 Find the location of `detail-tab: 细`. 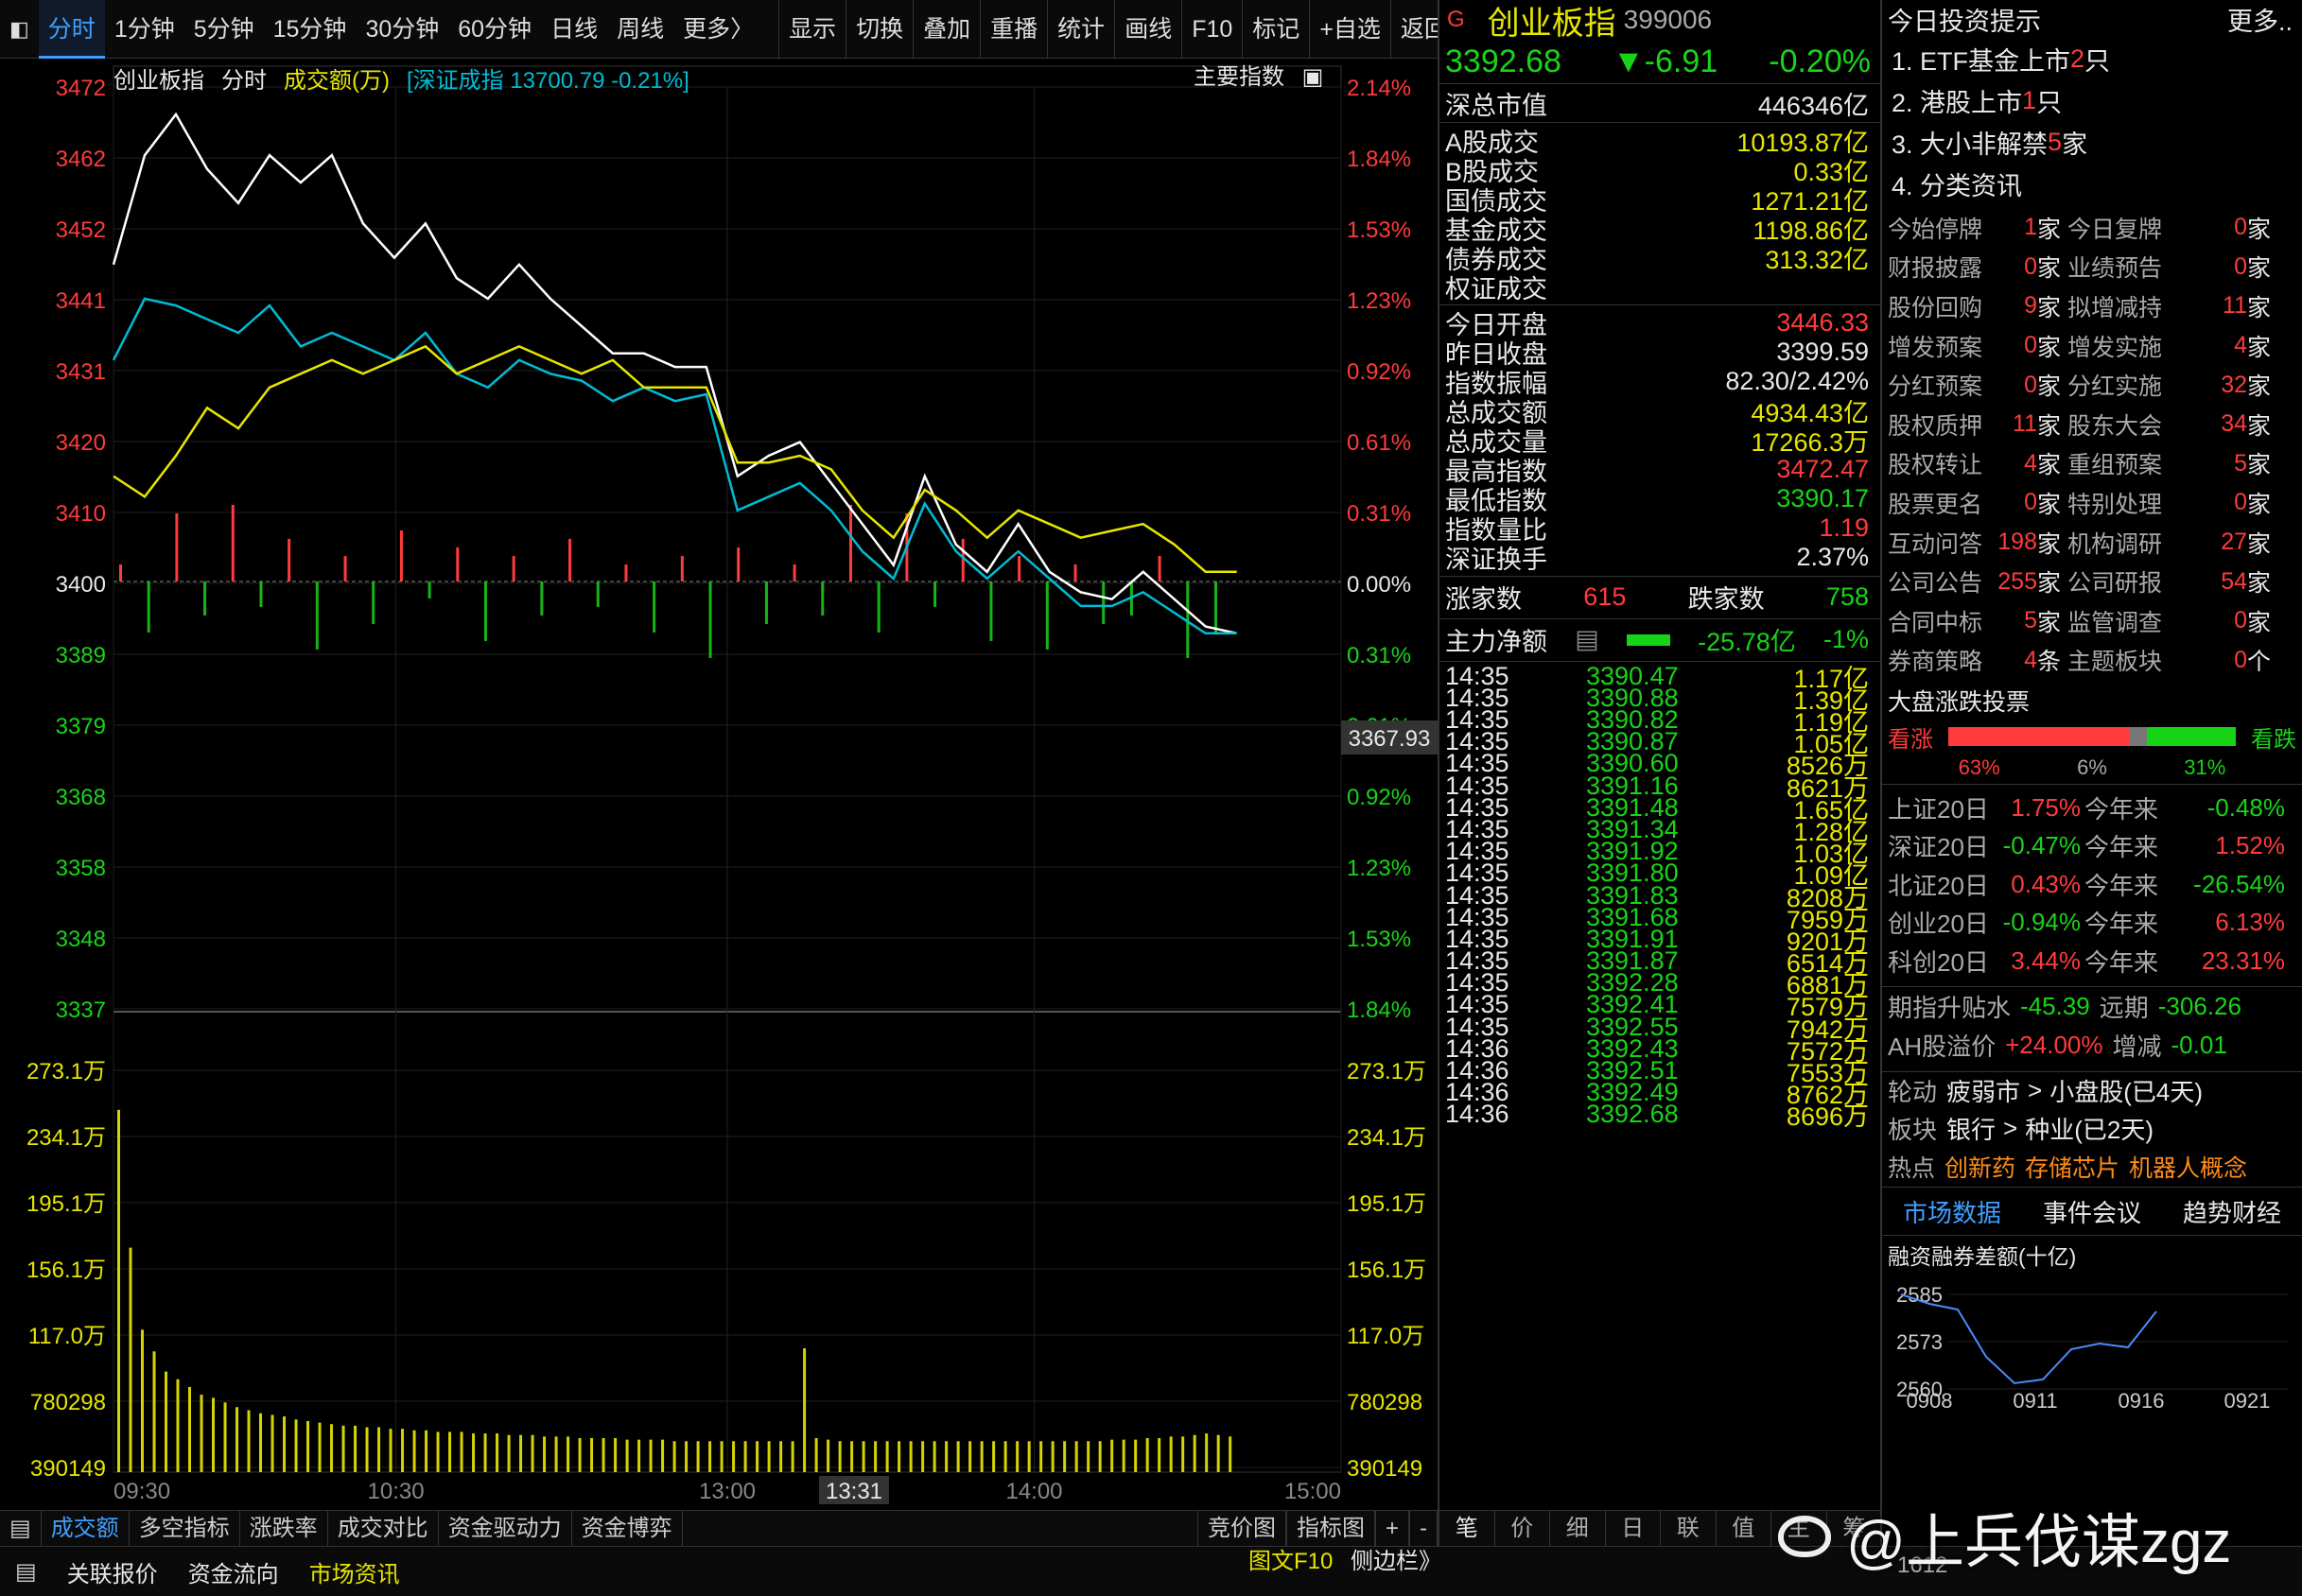

detail-tab: 细 is located at coordinates (1578, 1528).